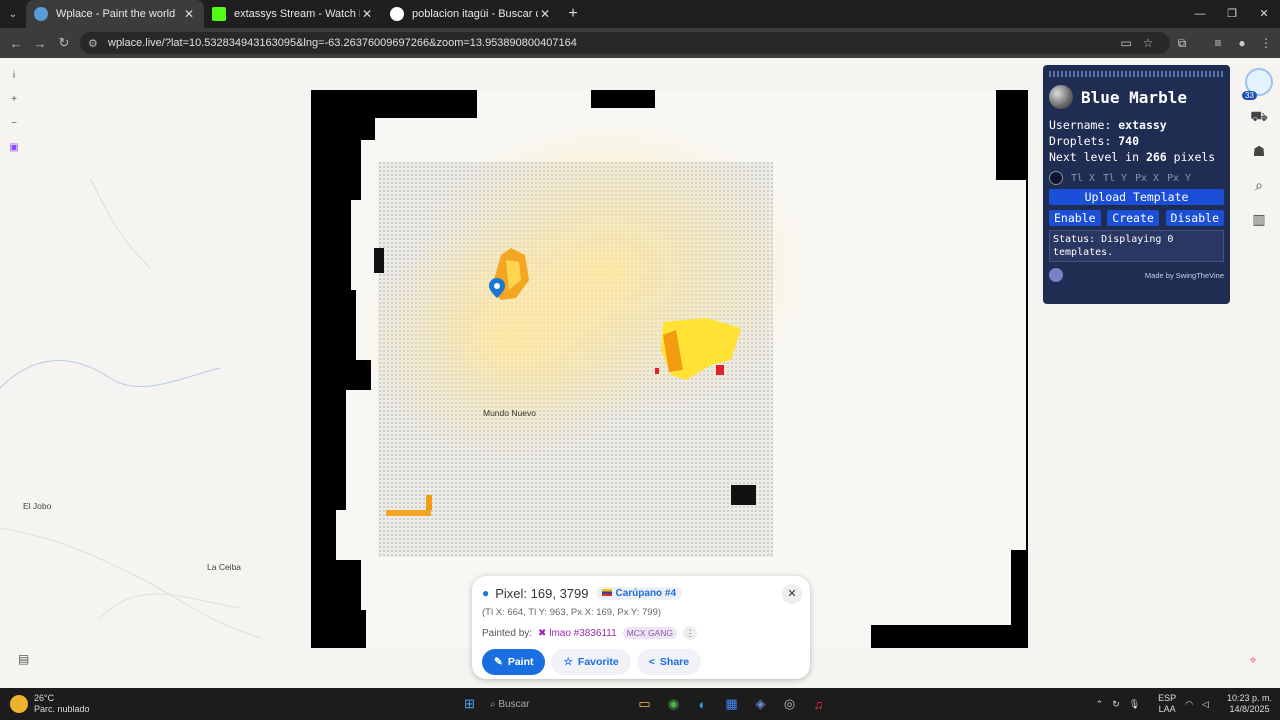  What do you see at coordinates (41, 14) in the screenshot?
I see `globe-favicon-icon` at bounding box center [41, 14].